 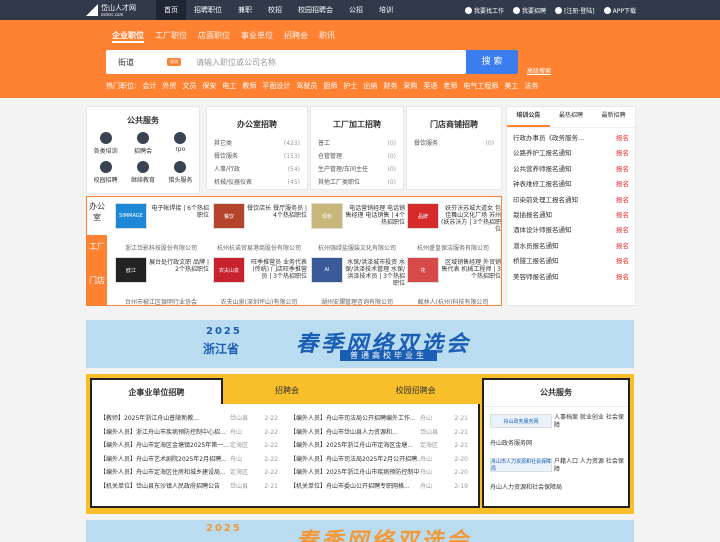 I want to click on service-campus: 校园招聘, so click(x=105, y=172).